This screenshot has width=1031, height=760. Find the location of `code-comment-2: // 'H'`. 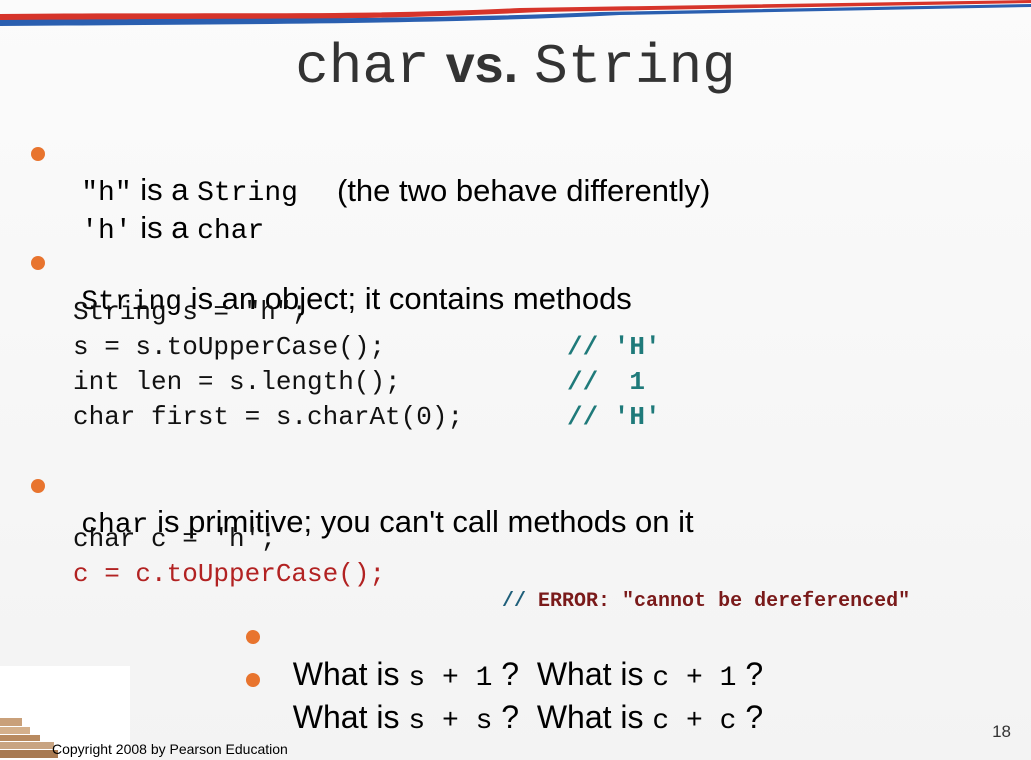

code-comment-2: // 'H' is located at coordinates (614, 347).